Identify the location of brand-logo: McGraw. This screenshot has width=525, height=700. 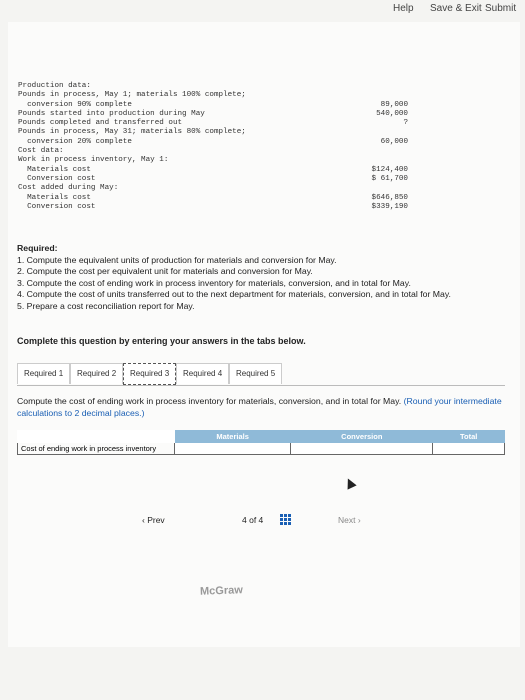
(221, 591).